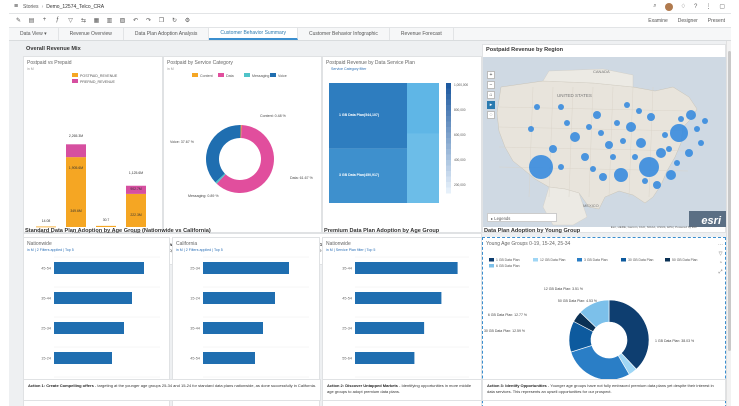  What do you see at coordinates (657, 21) in the screenshot?
I see `examine-button: Examine` at bounding box center [657, 21].